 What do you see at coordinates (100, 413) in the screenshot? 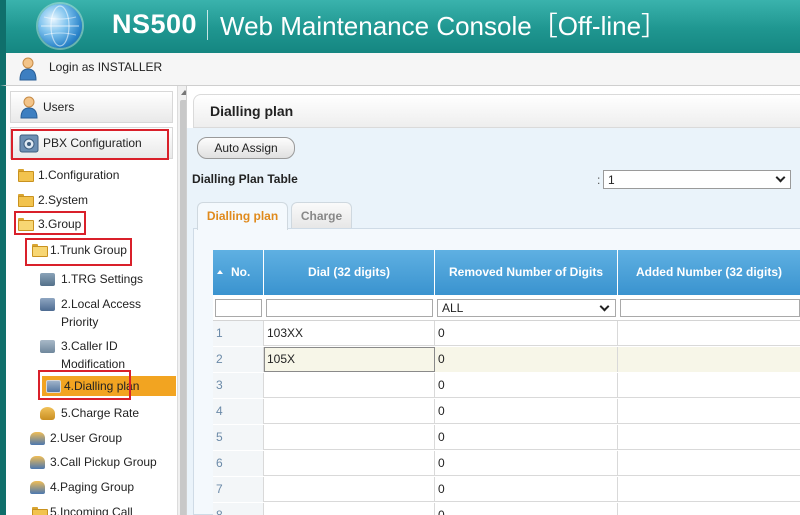
I see `tree-item-charge-rate: 5.Charge Rate` at bounding box center [100, 413].